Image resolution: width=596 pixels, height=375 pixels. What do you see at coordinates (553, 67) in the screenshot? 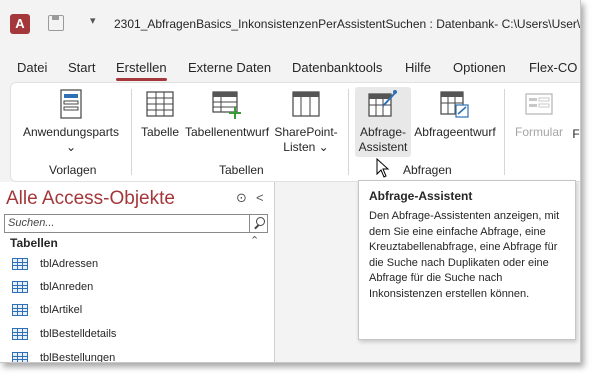
I see `tab-flex-co: Flex-CO` at bounding box center [553, 67].